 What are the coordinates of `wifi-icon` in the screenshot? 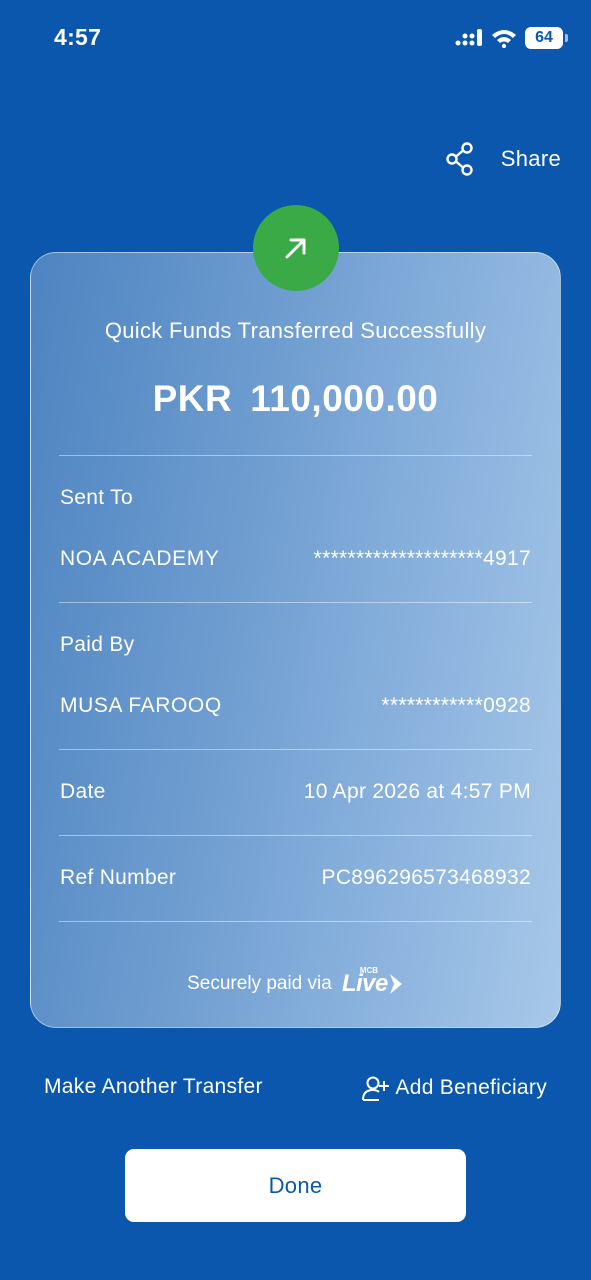 It's located at (504, 39).